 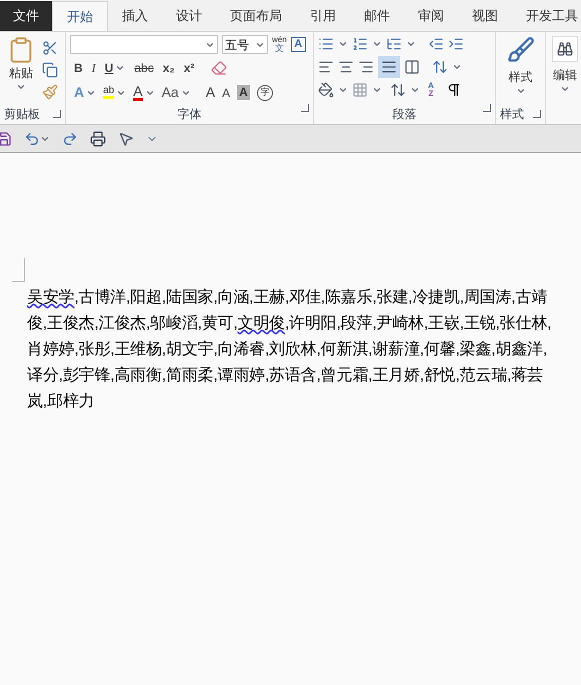 What do you see at coordinates (211, 92) in the screenshot?
I see `grow-font-button: A` at bounding box center [211, 92].